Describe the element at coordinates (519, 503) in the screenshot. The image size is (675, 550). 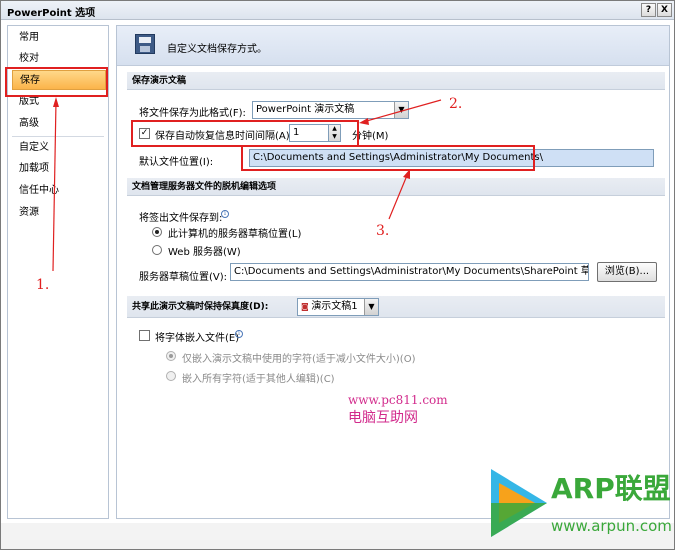
I see `play-logo-icon` at that location.